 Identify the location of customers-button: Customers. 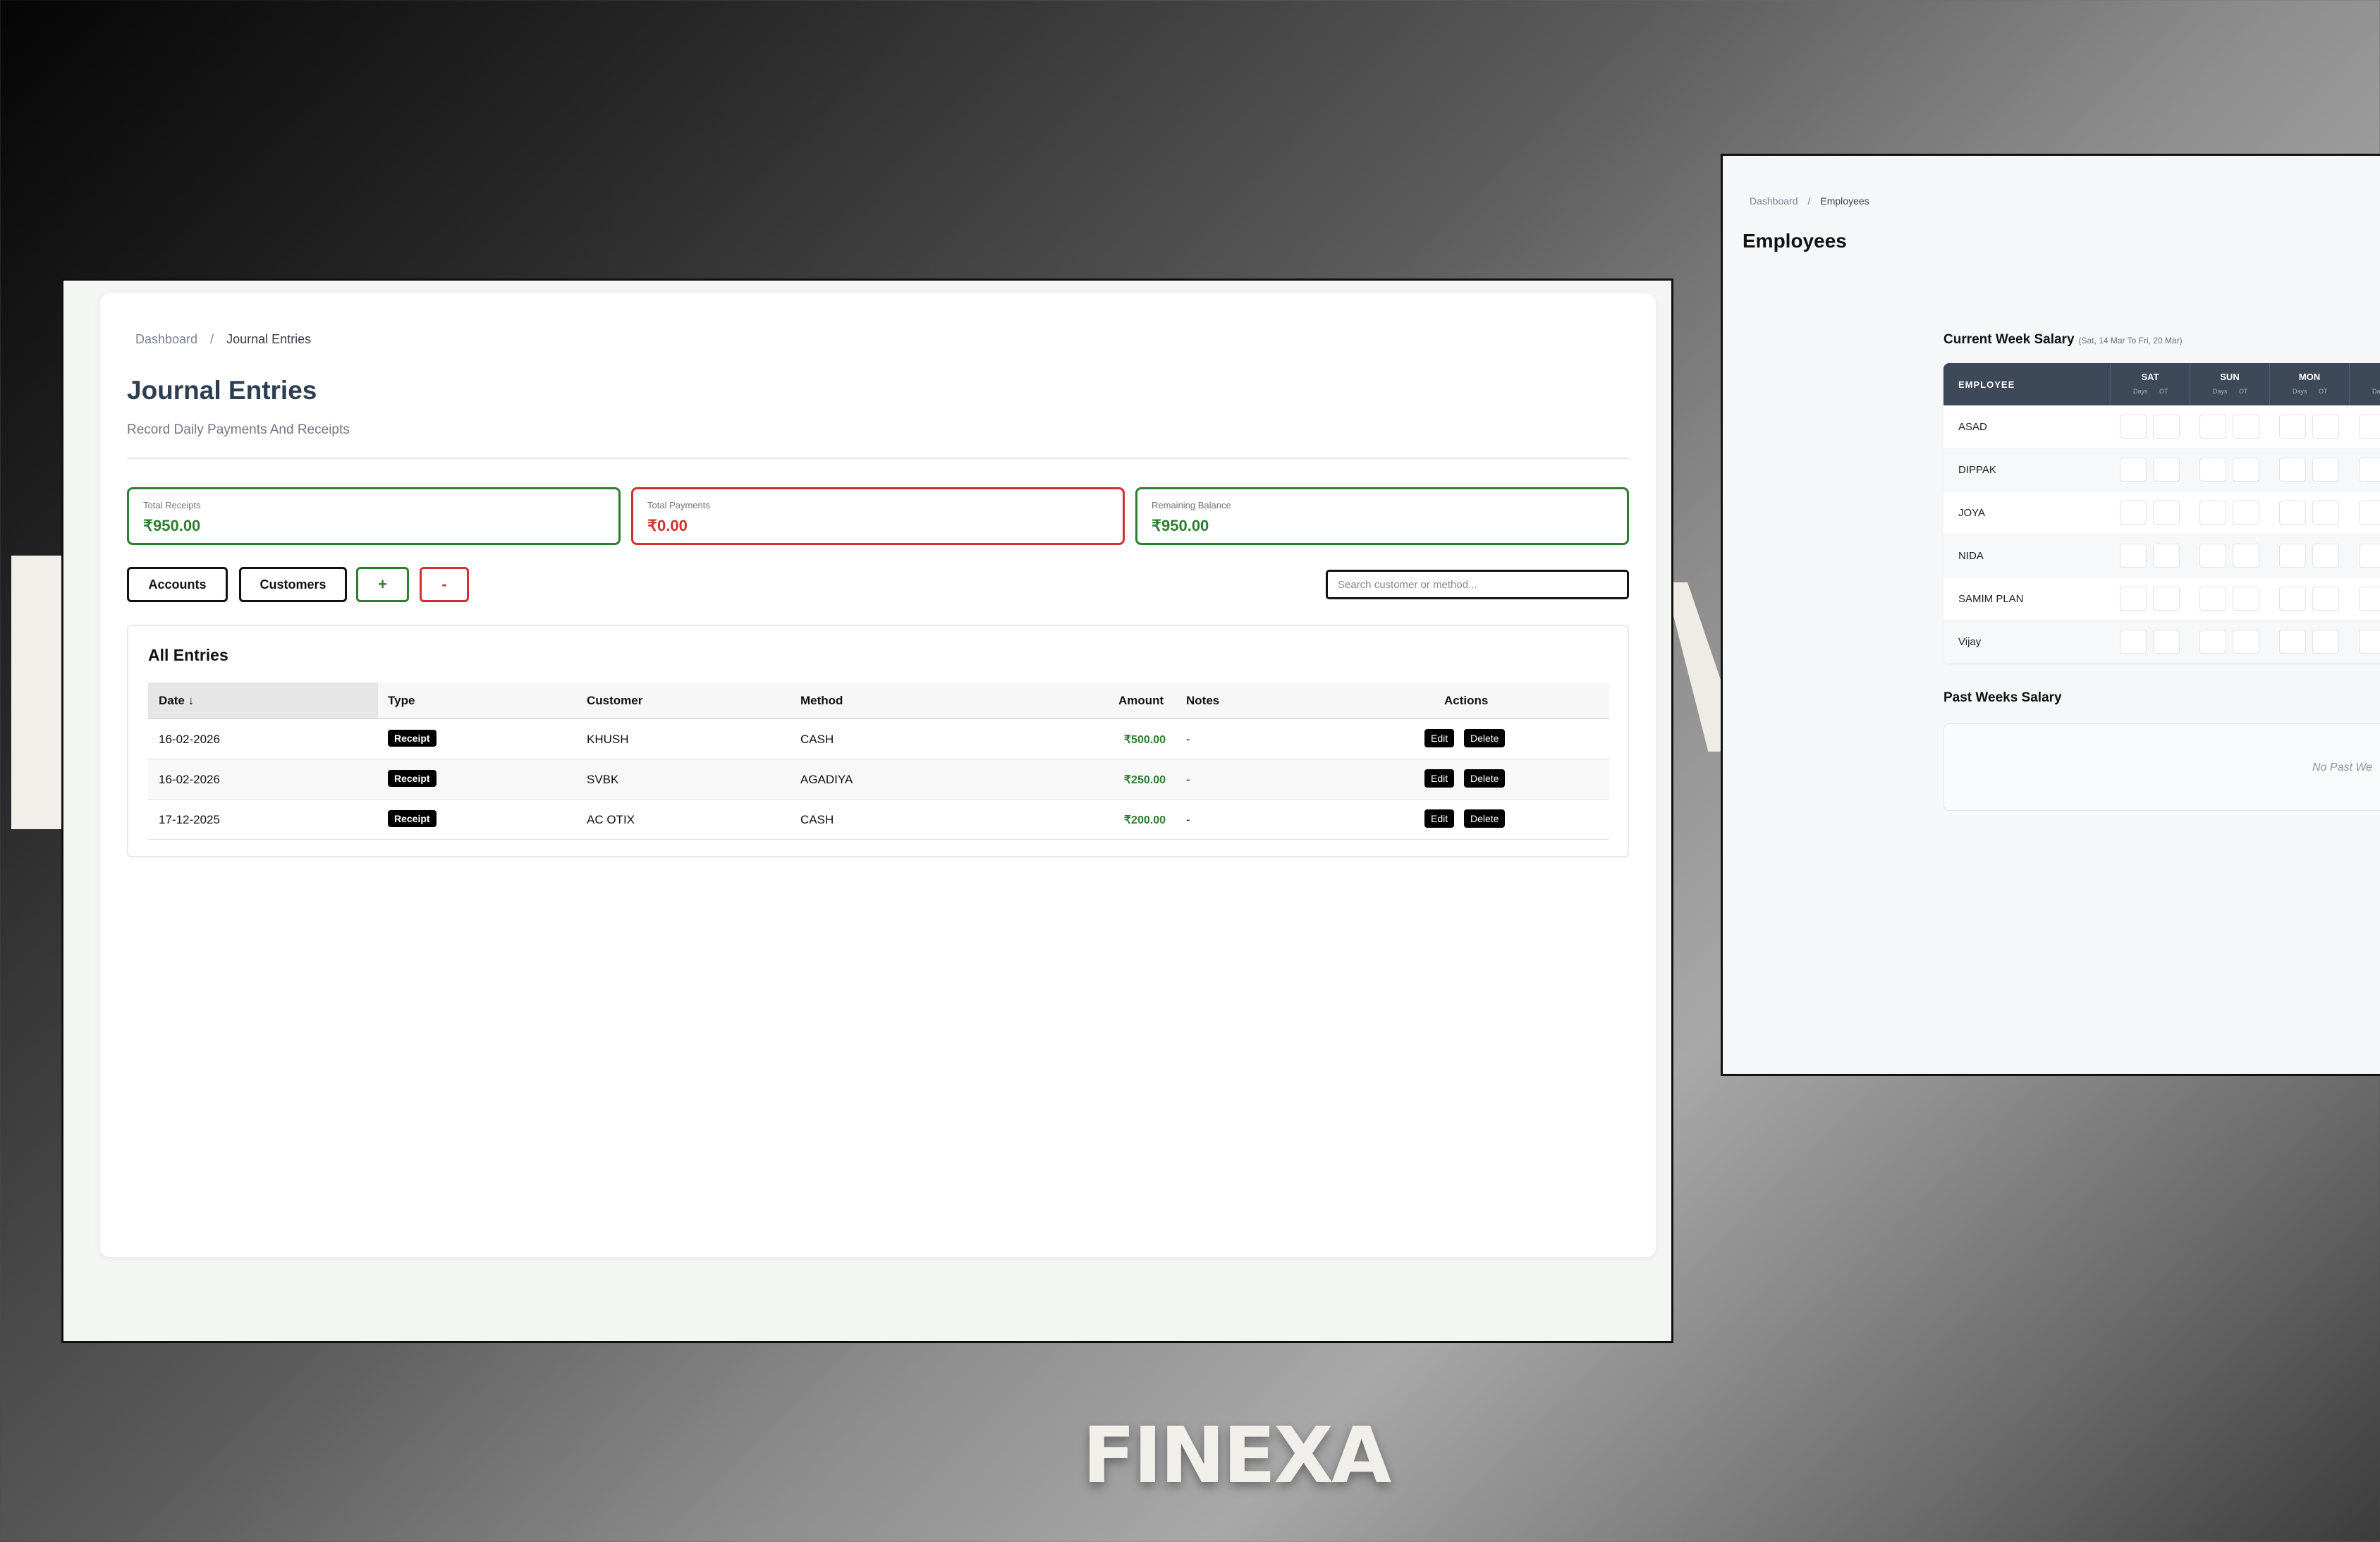
(293, 584).